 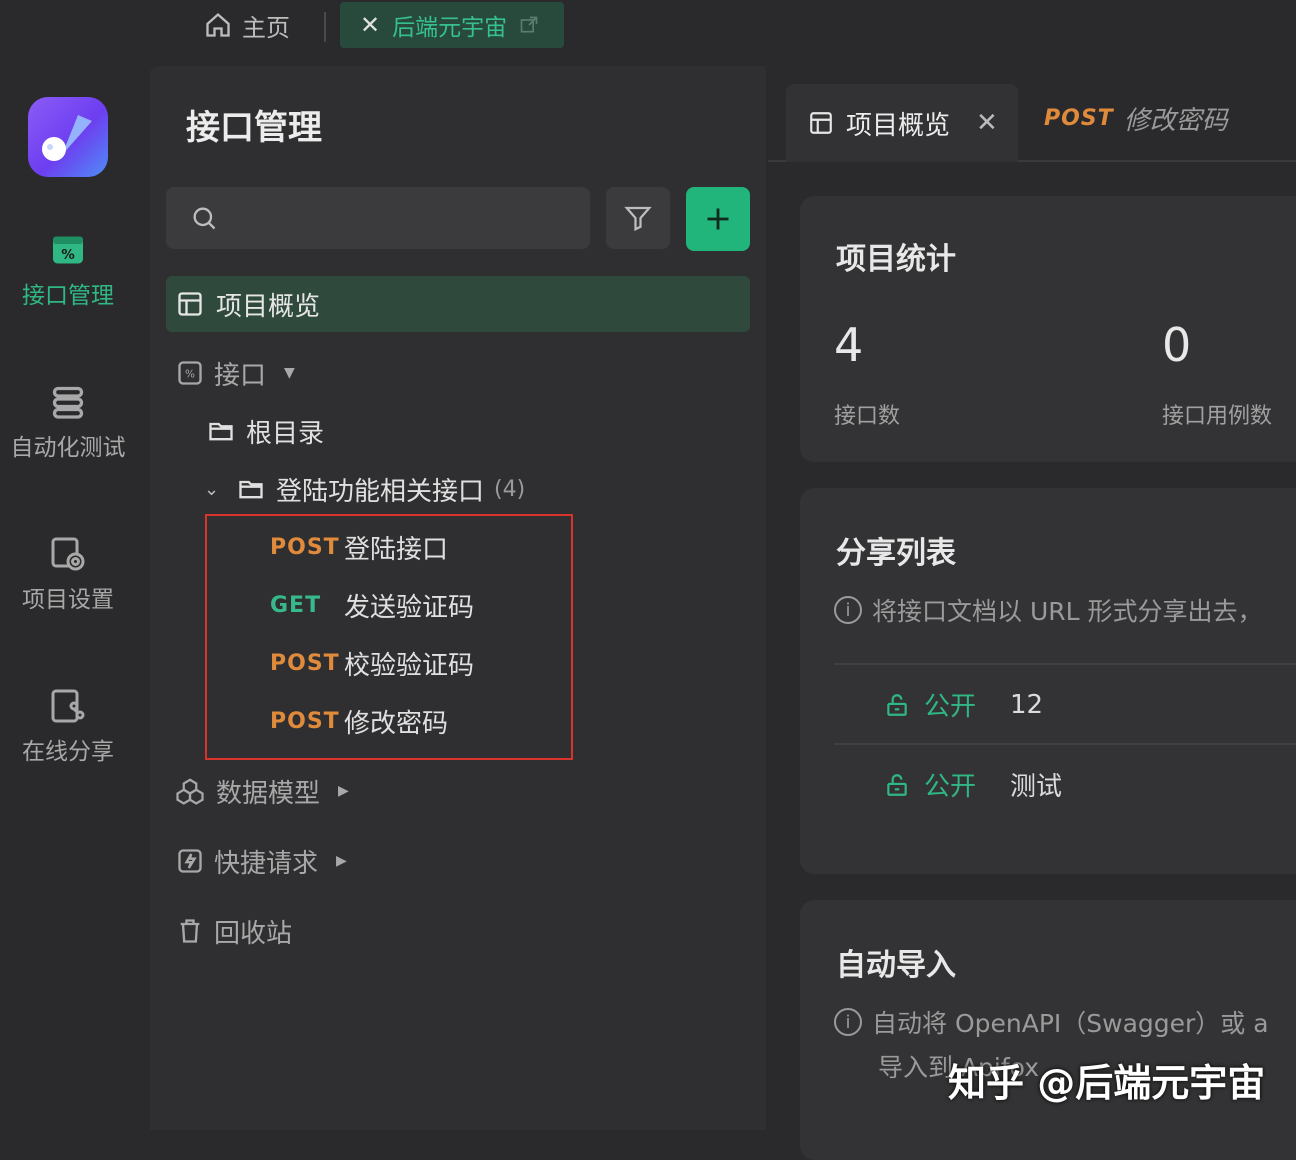 What do you see at coordinates (68, 423) in the screenshot?
I see `rail-item-automation-test: 自动化测试` at bounding box center [68, 423].